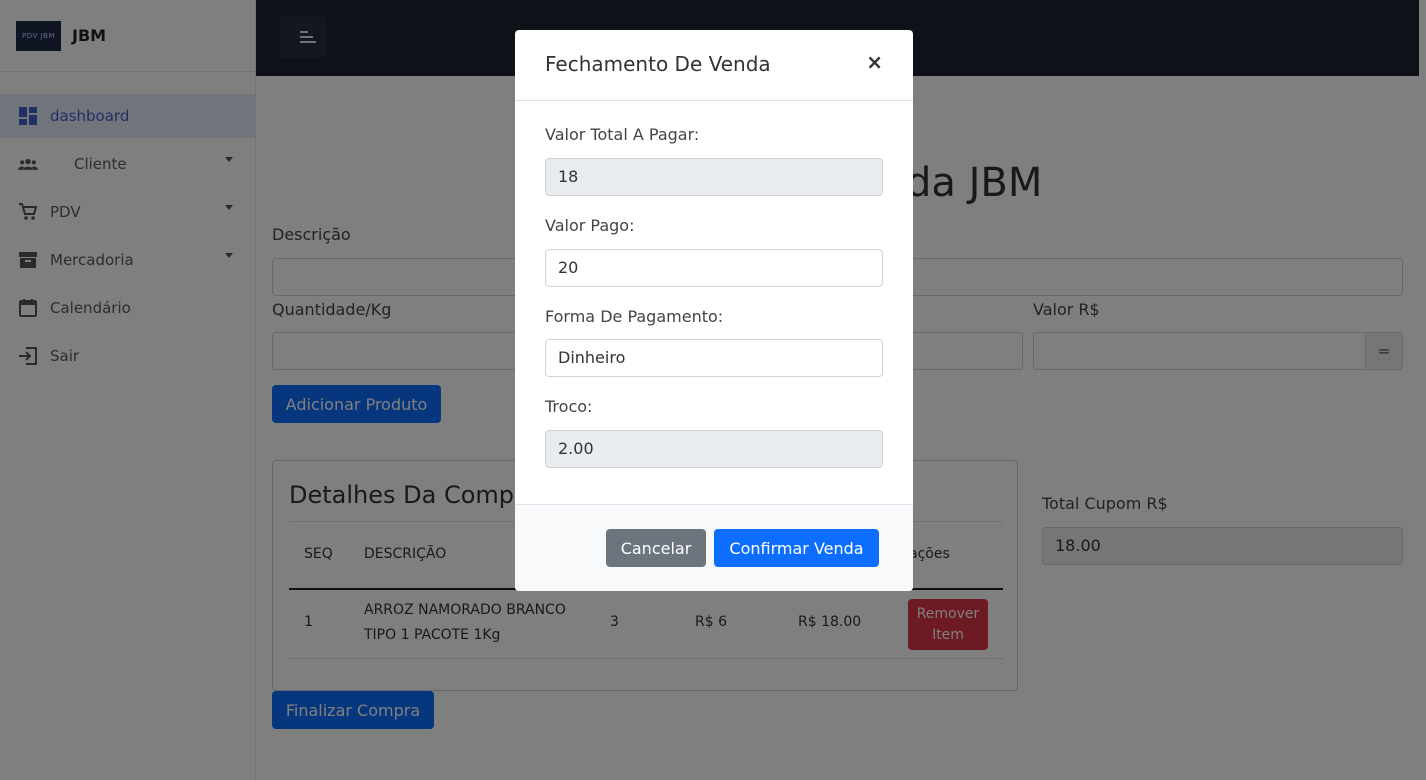 Image resolution: width=1426 pixels, height=780 pixels. I want to click on modal-header: Fechamento De Venda ×, so click(714, 65).